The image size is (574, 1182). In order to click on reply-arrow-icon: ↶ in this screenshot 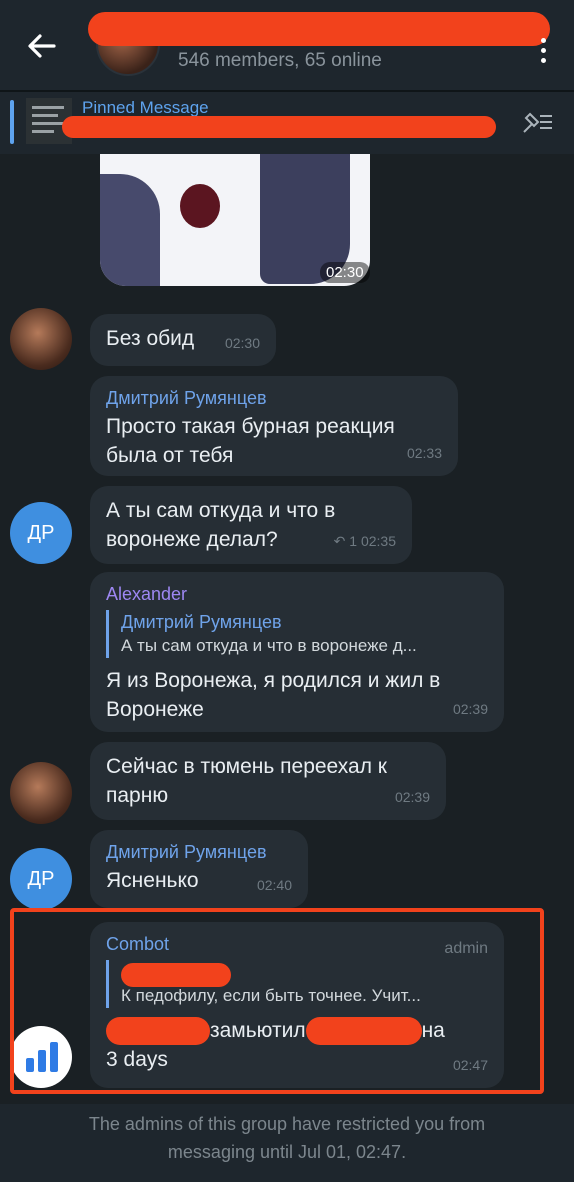, I will do `click(341, 541)`.